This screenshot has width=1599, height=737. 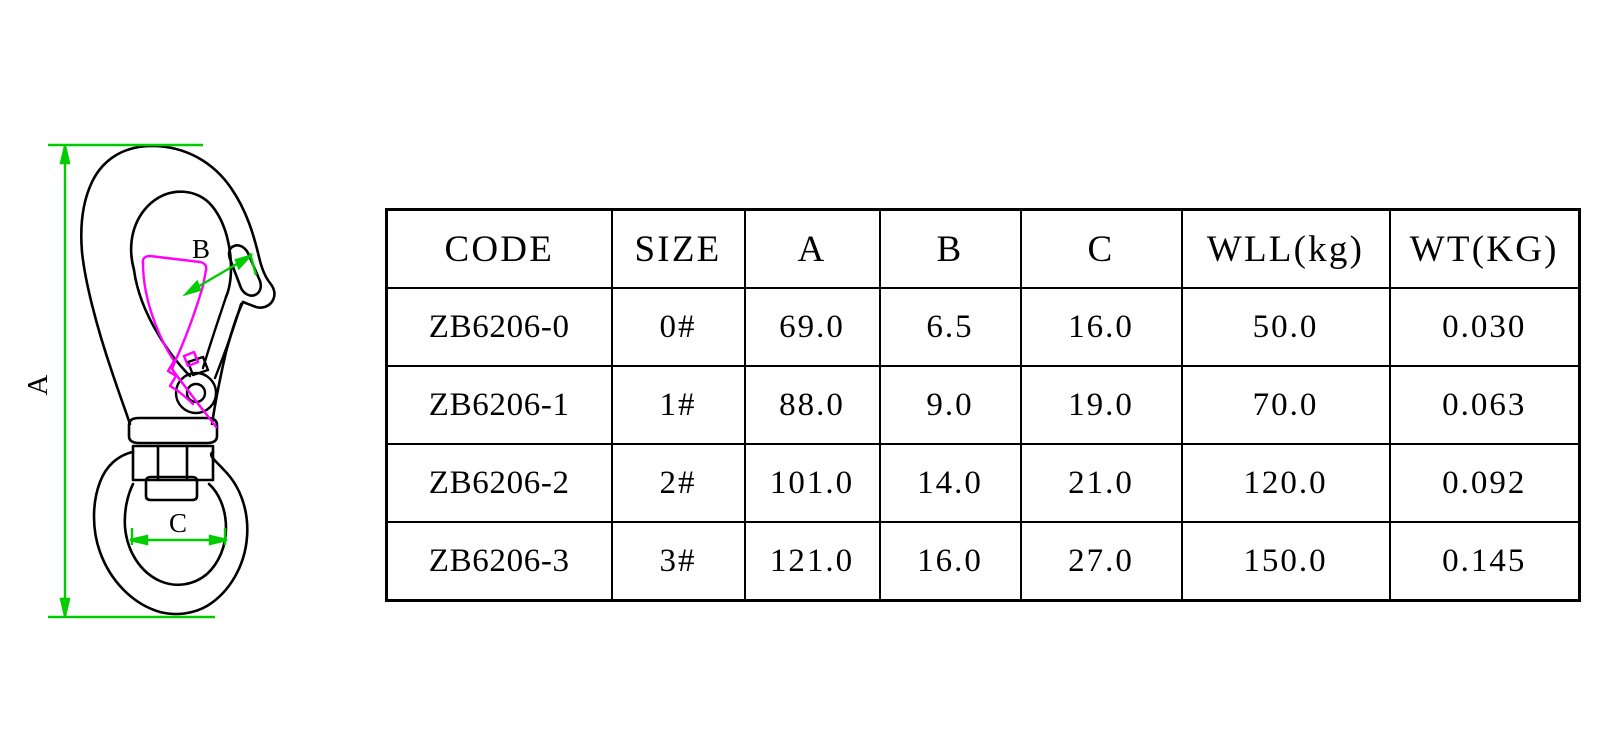 I want to click on cell-size: 0#, so click(x=678, y=327).